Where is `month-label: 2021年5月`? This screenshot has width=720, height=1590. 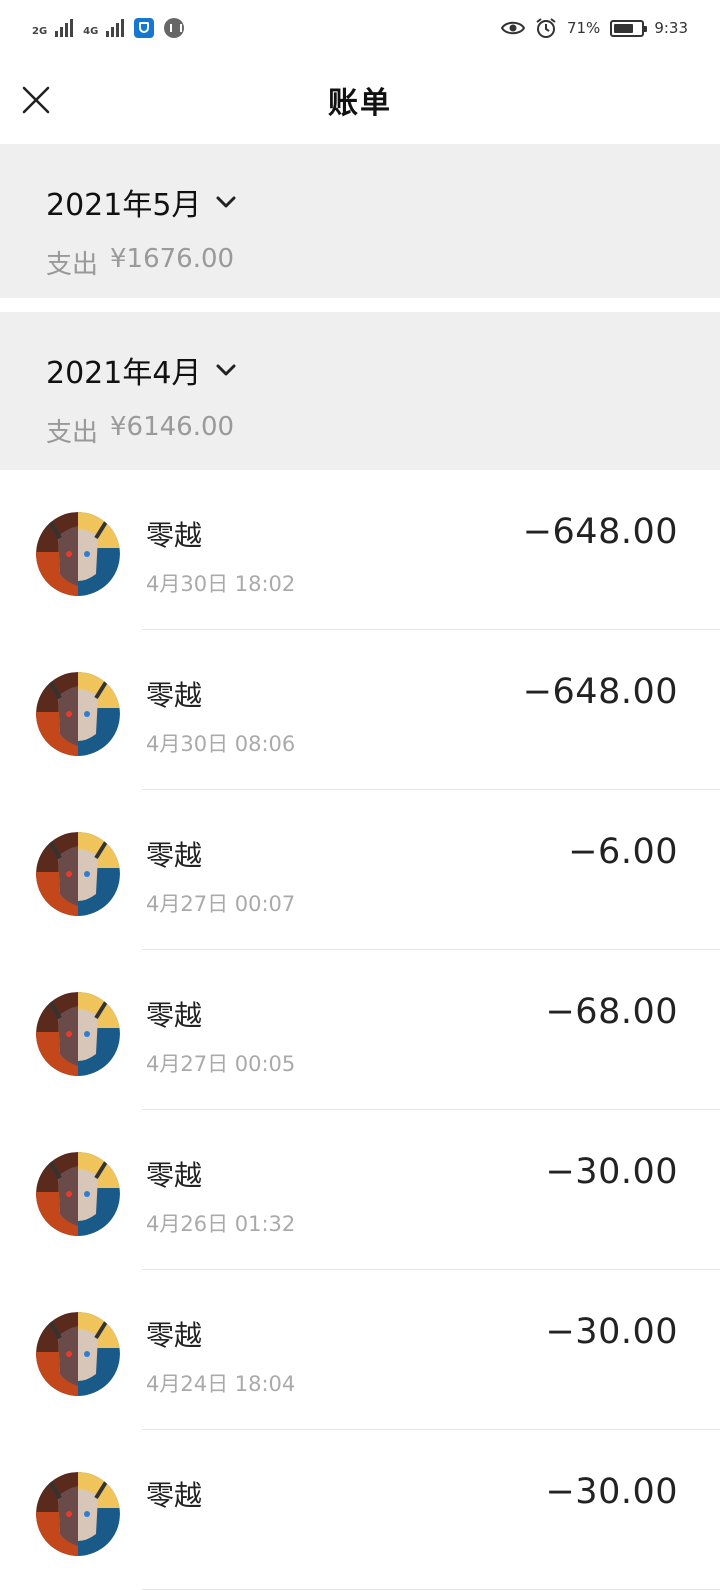 month-label: 2021年5月 is located at coordinates (124, 205).